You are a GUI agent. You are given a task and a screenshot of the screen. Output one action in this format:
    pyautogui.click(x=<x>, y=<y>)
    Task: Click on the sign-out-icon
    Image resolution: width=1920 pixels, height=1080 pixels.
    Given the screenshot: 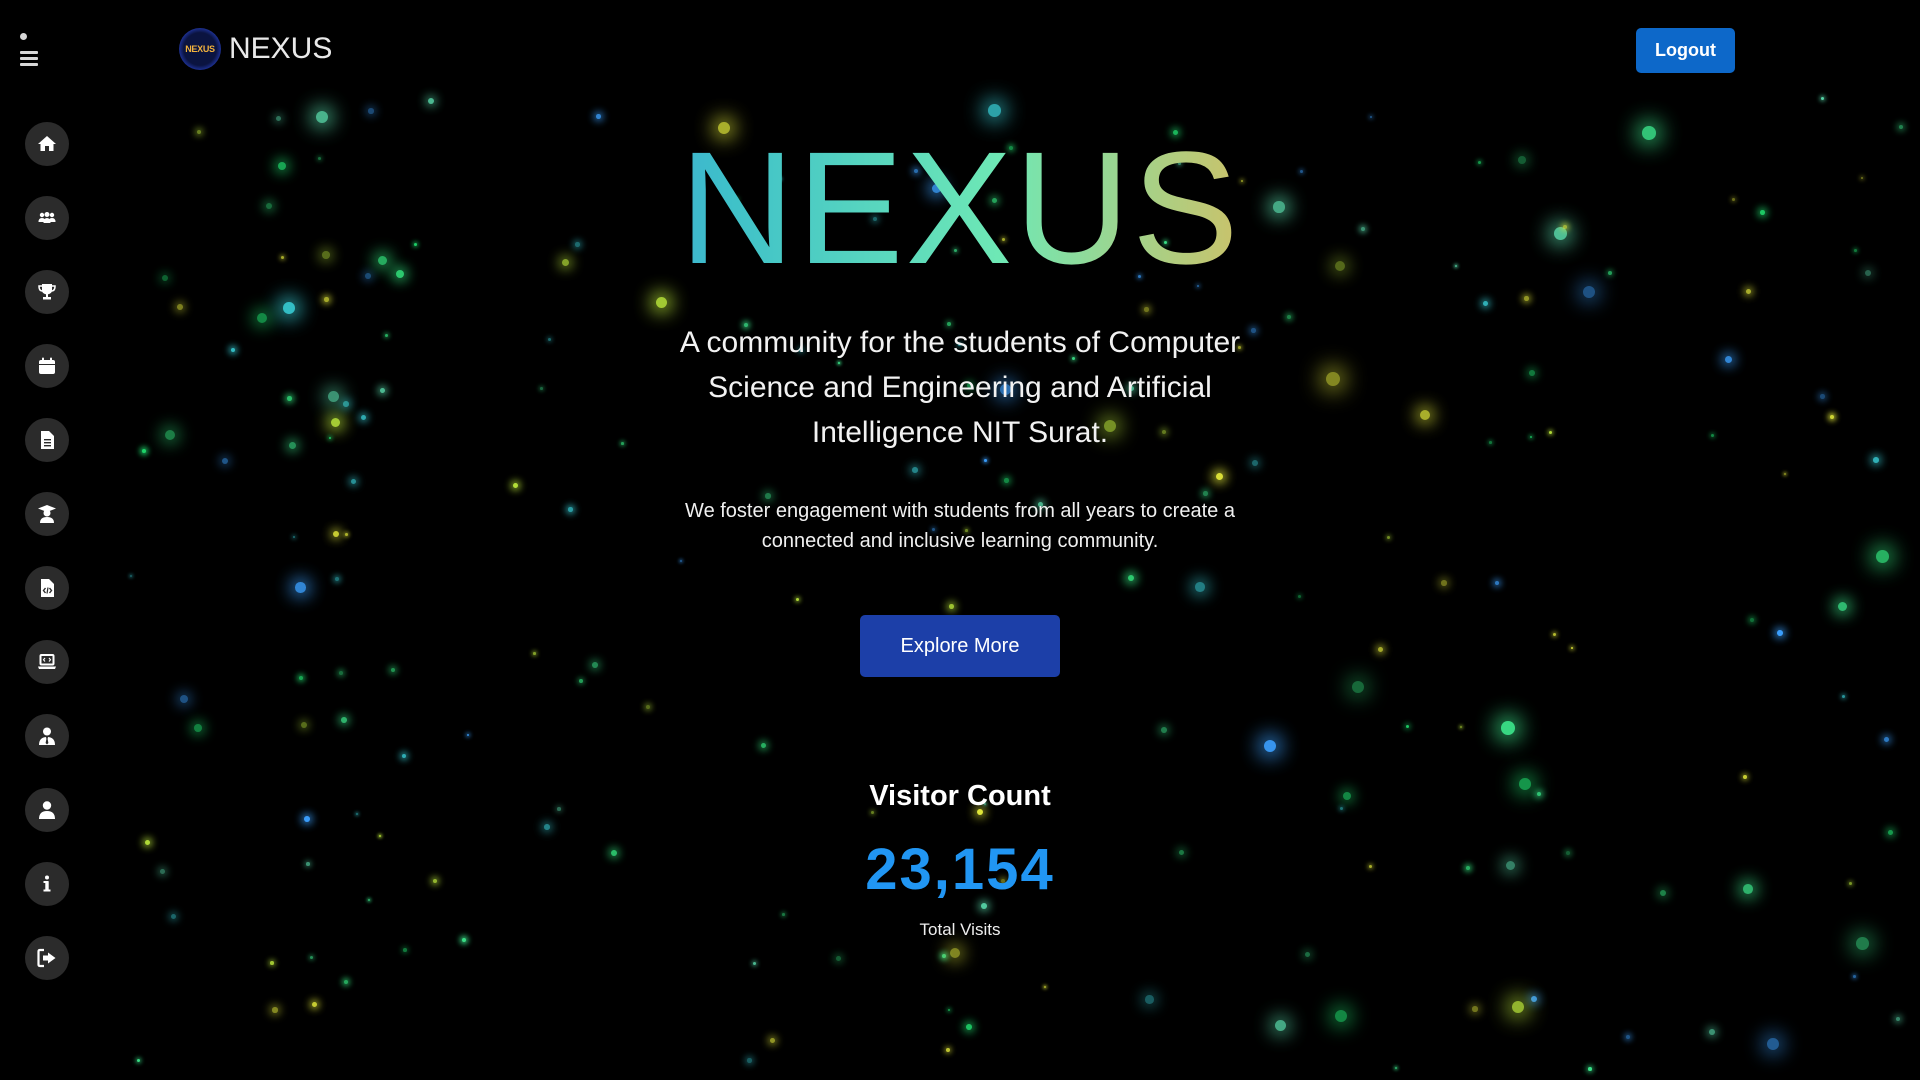 What is the action you would take?
    pyautogui.click(x=46, y=958)
    